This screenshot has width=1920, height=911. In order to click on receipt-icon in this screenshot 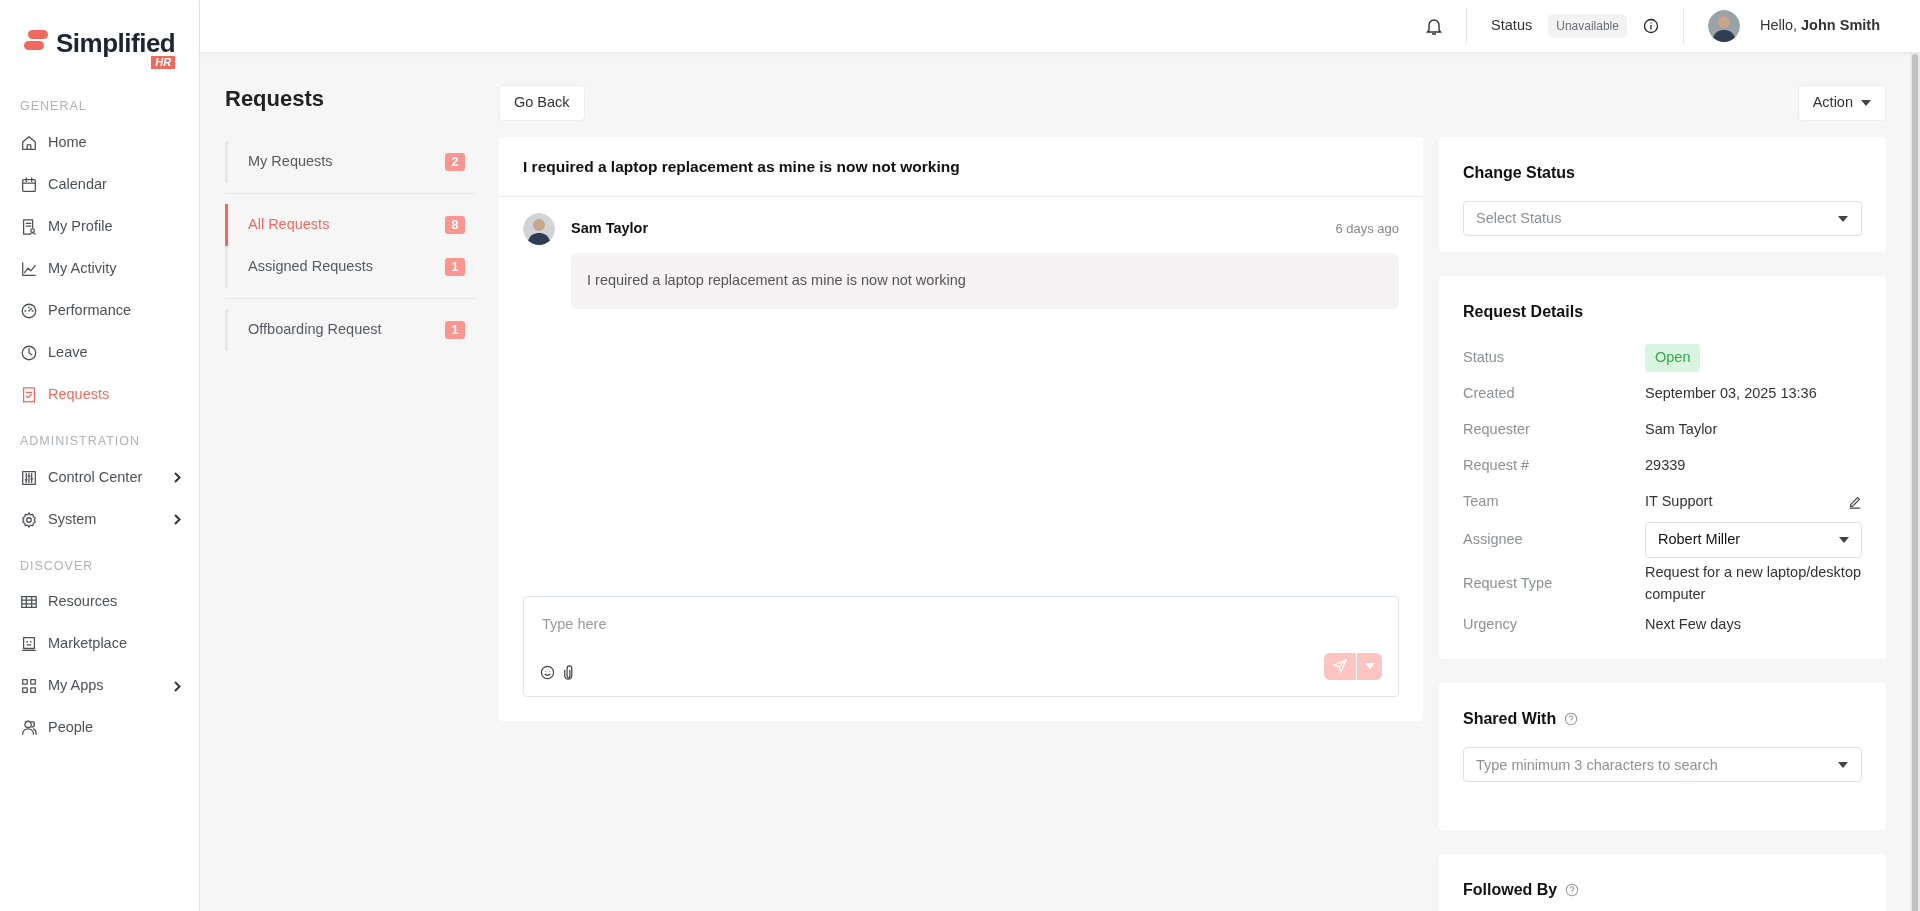, I will do `click(29, 394)`.